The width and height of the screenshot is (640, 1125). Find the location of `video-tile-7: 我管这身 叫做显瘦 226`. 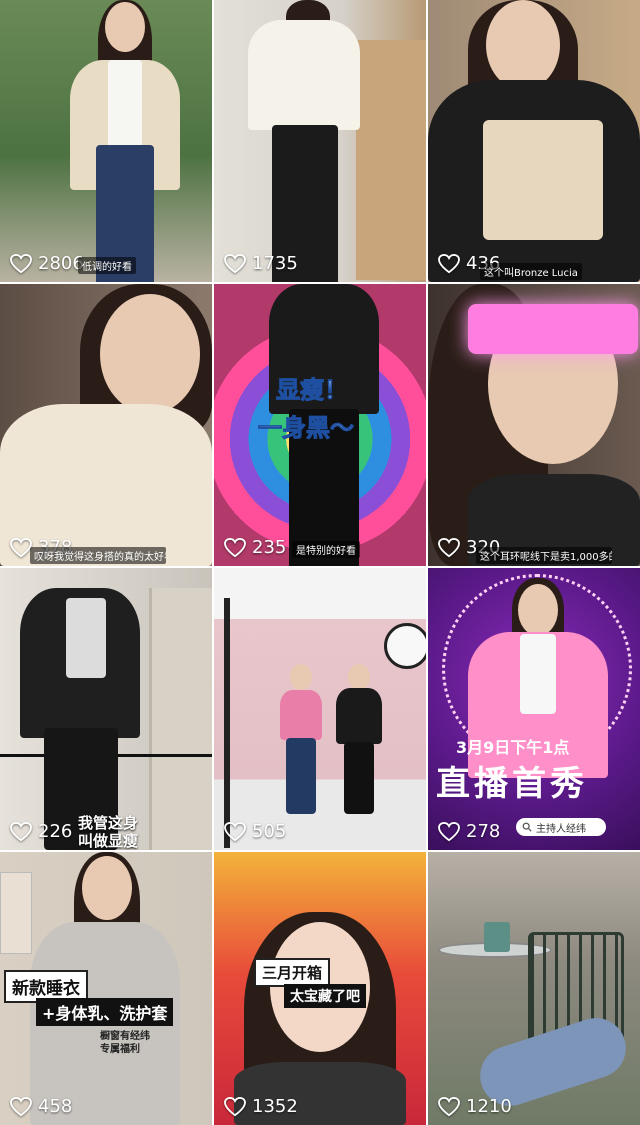

video-tile-7: 我管这身 叫做显瘦 226 is located at coordinates (106, 709).